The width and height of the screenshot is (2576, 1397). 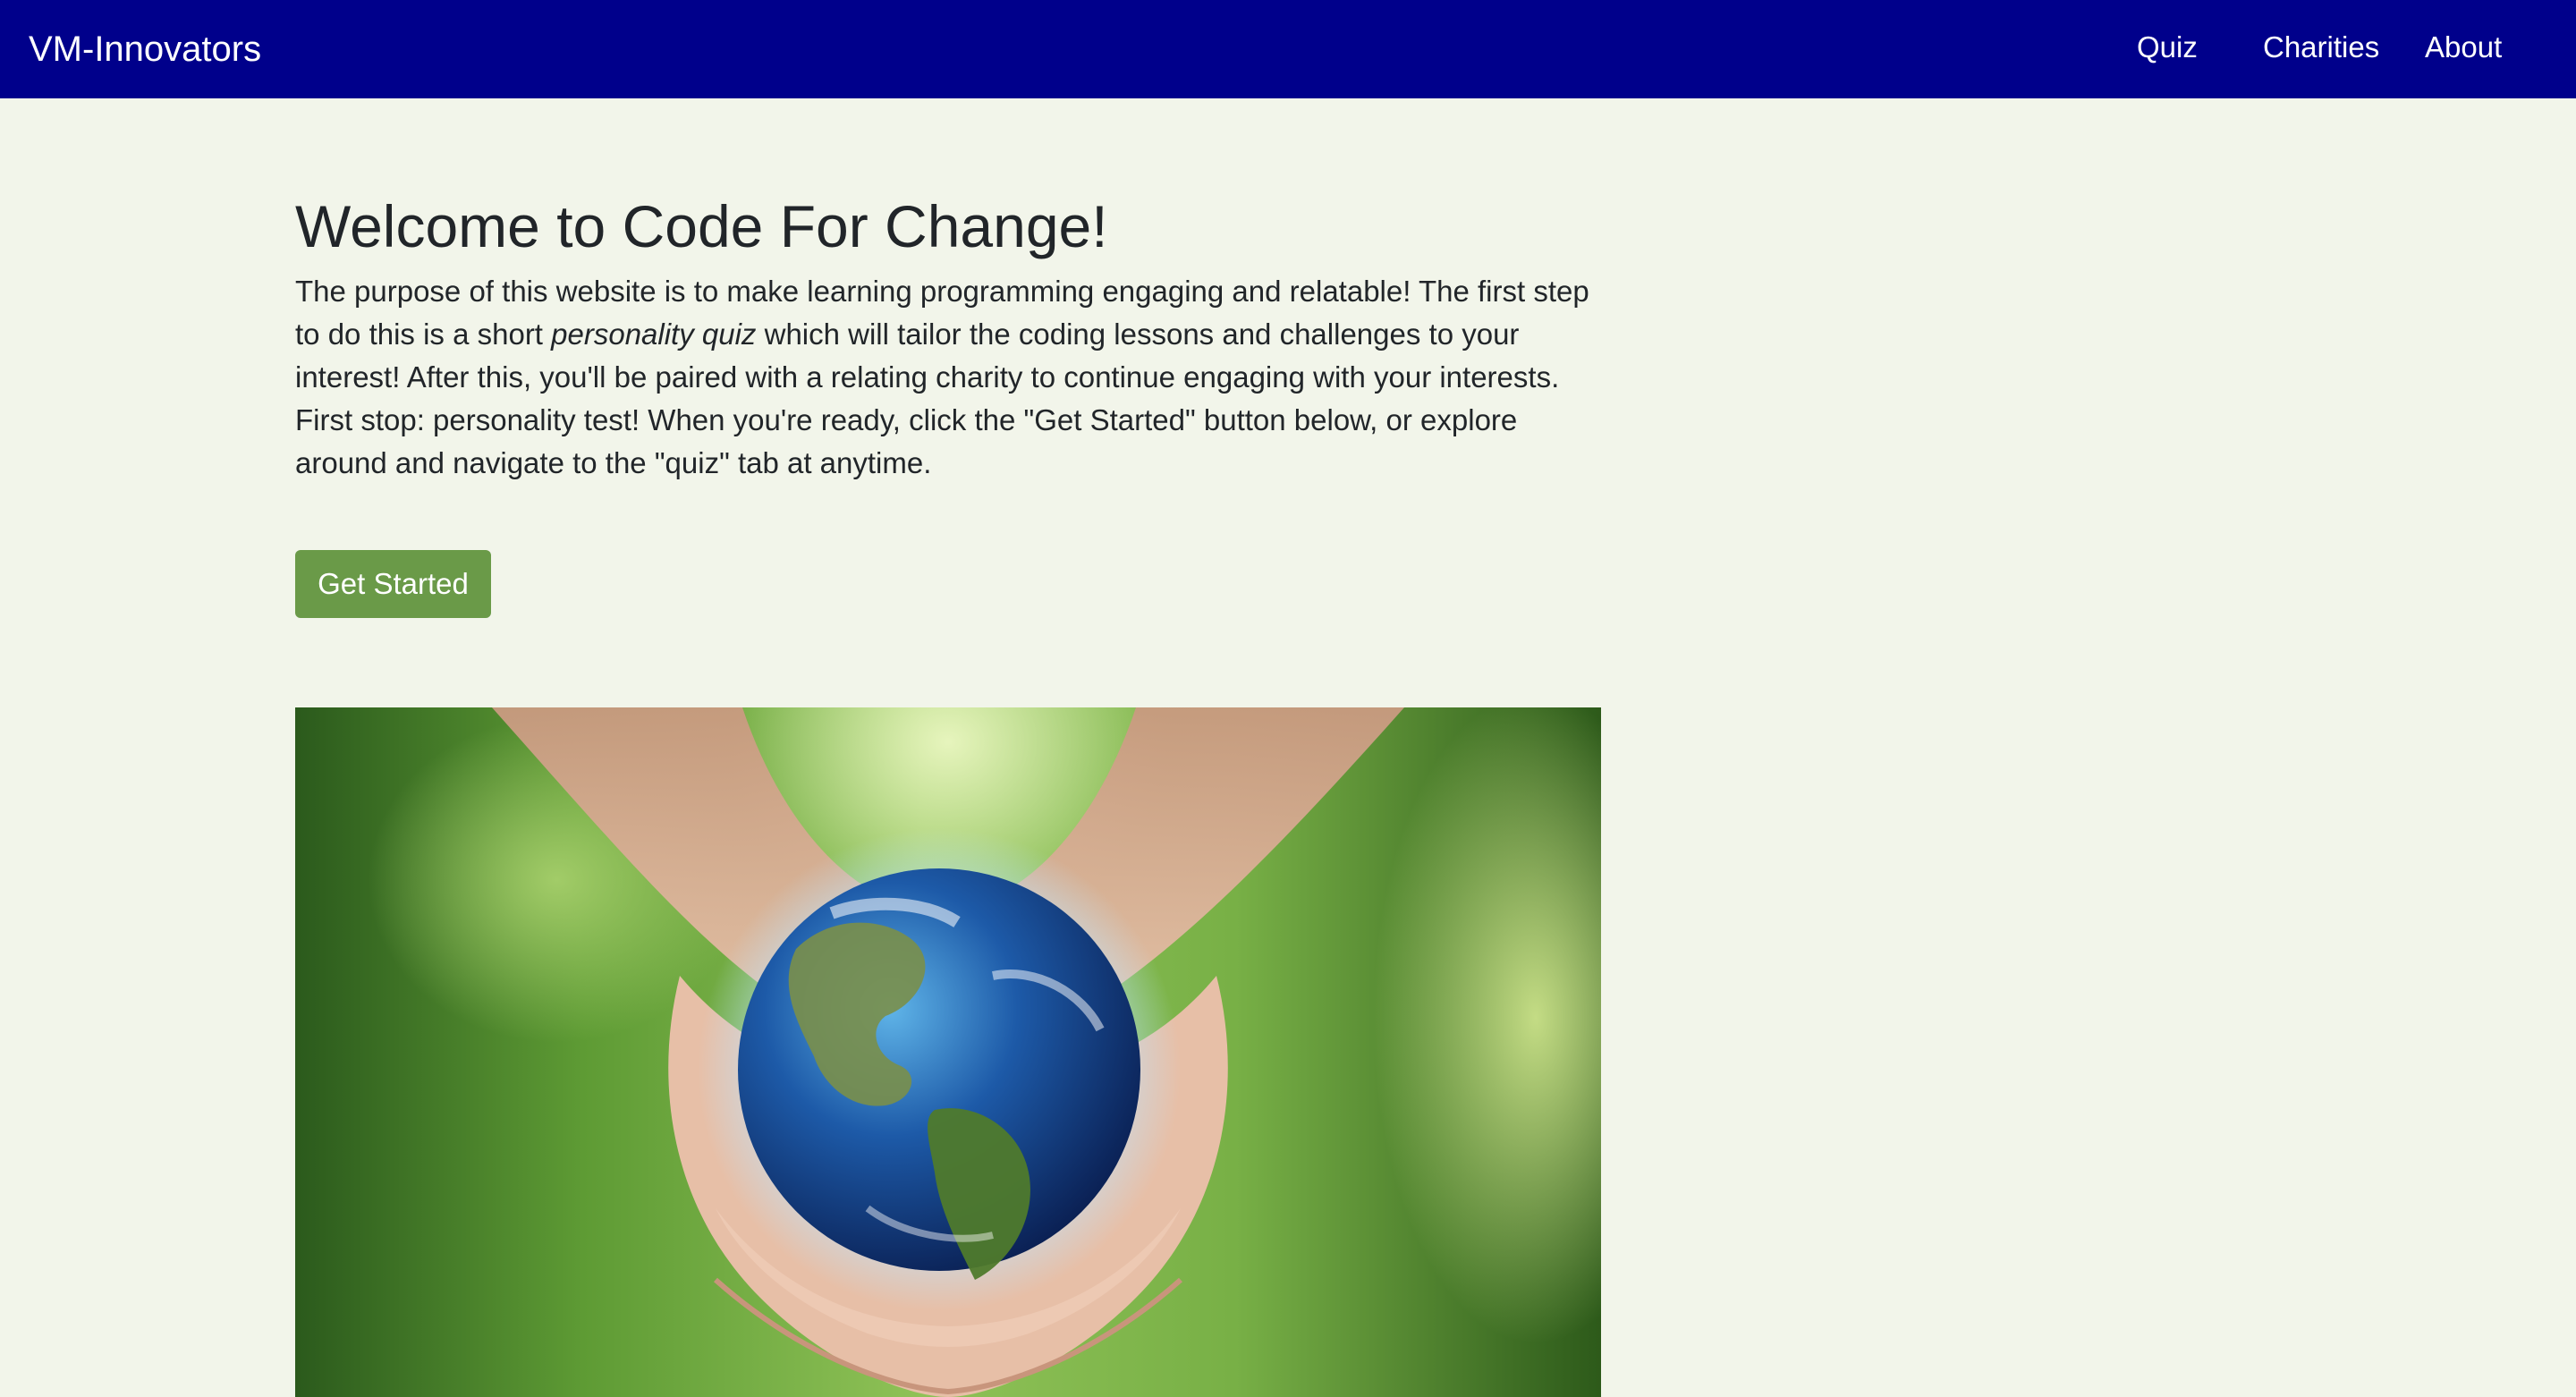 What do you see at coordinates (654, 334) in the screenshot?
I see `intro-emphasis: personality quiz` at bounding box center [654, 334].